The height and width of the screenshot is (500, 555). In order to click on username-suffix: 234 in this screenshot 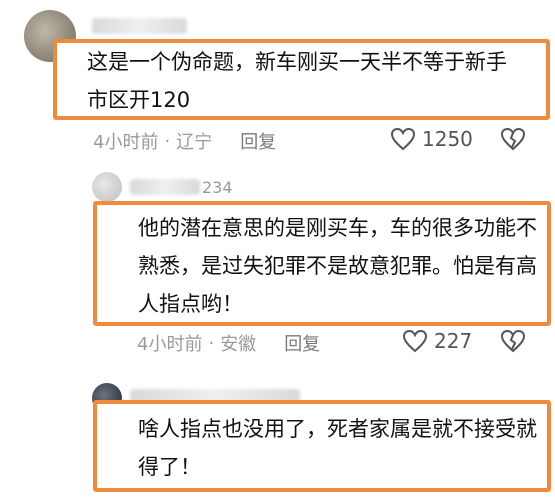, I will do `click(217, 187)`.